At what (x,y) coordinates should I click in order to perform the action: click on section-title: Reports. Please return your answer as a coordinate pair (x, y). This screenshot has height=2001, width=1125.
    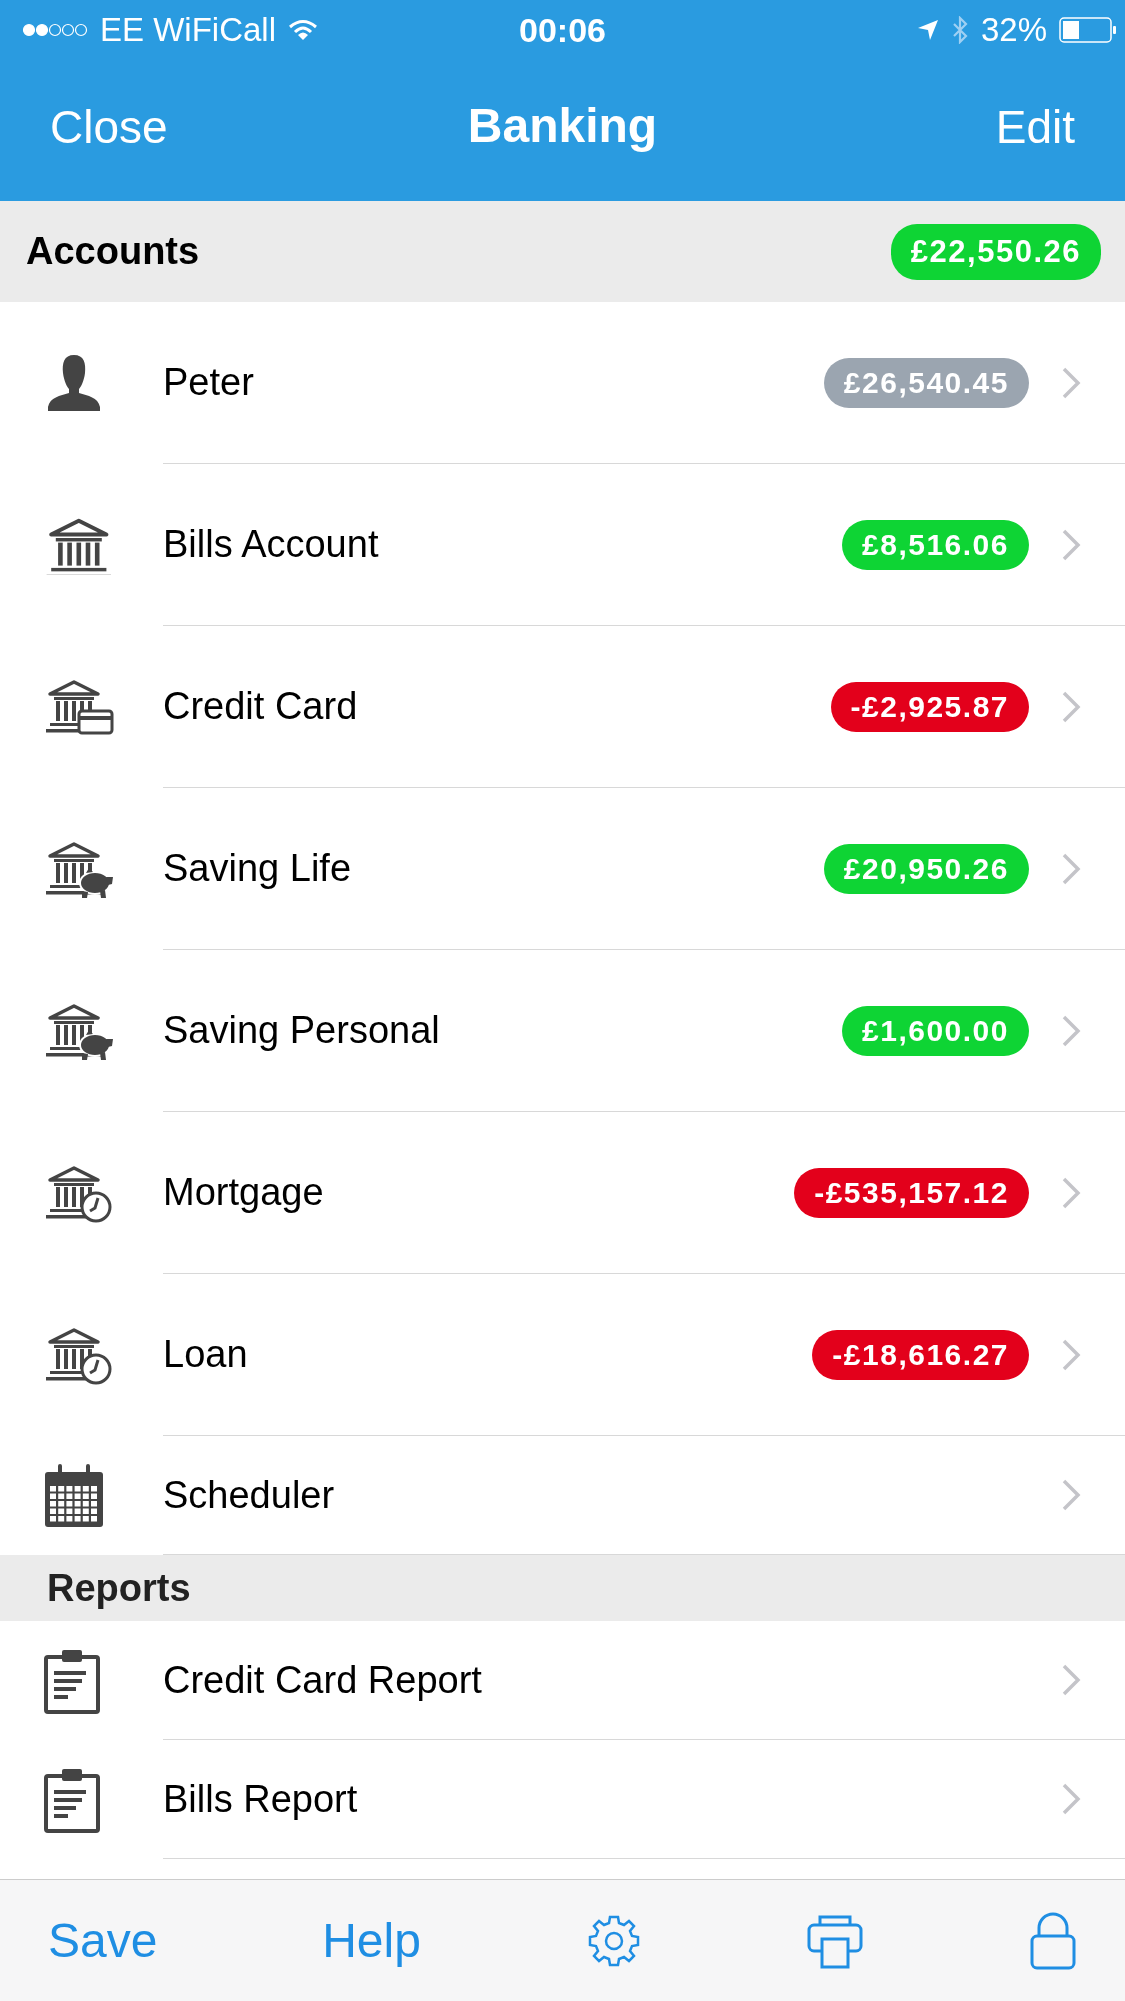
    Looking at the image, I should click on (119, 1588).